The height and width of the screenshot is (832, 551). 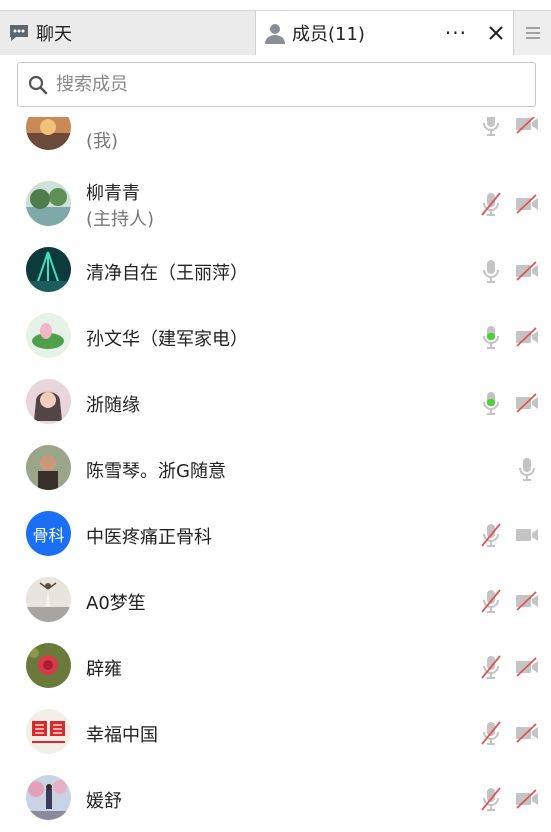 I want to click on member-name: 陈雪琴。浙G随意, so click(x=156, y=471).